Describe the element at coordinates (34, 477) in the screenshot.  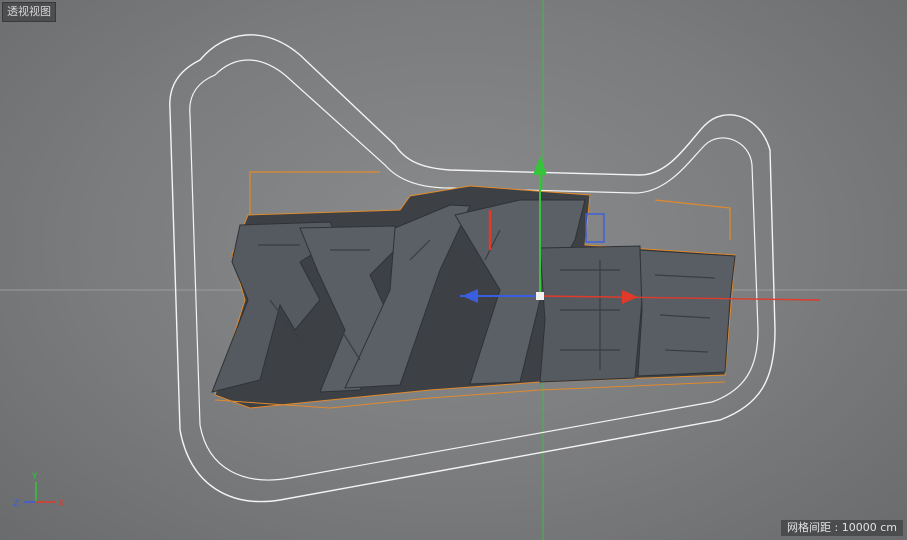
I see `axis-y-label: Y` at that location.